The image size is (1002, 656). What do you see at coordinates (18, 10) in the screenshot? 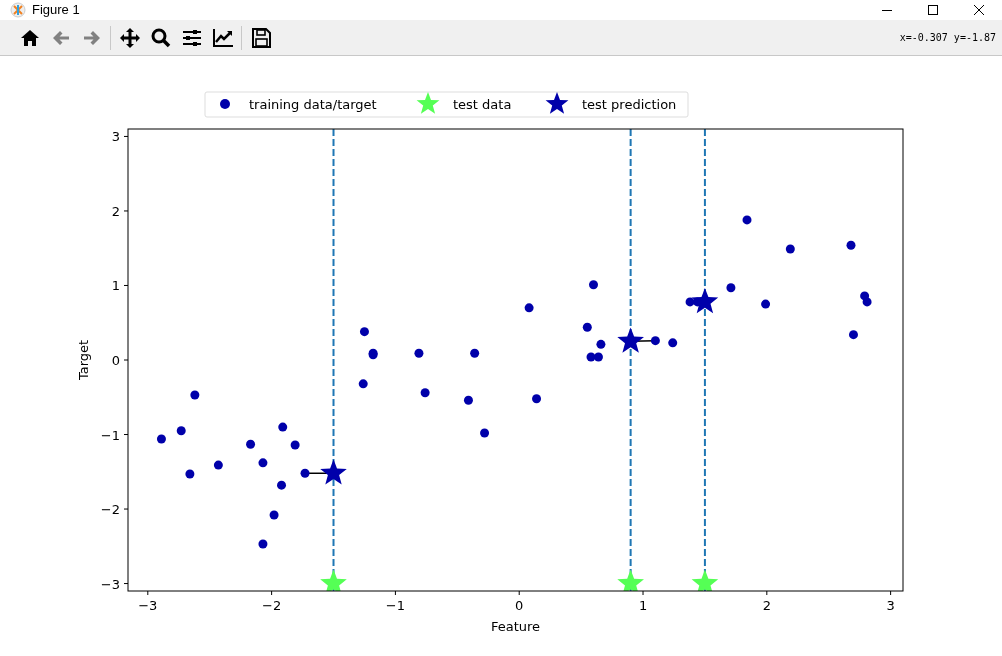
I see `app-icon` at bounding box center [18, 10].